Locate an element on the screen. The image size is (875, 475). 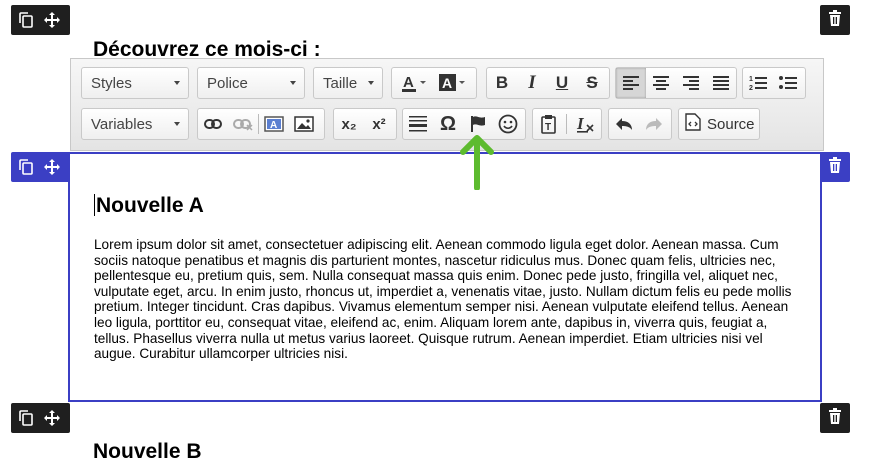
variables-dropdown-label: Variables is located at coordinates (122, 124).